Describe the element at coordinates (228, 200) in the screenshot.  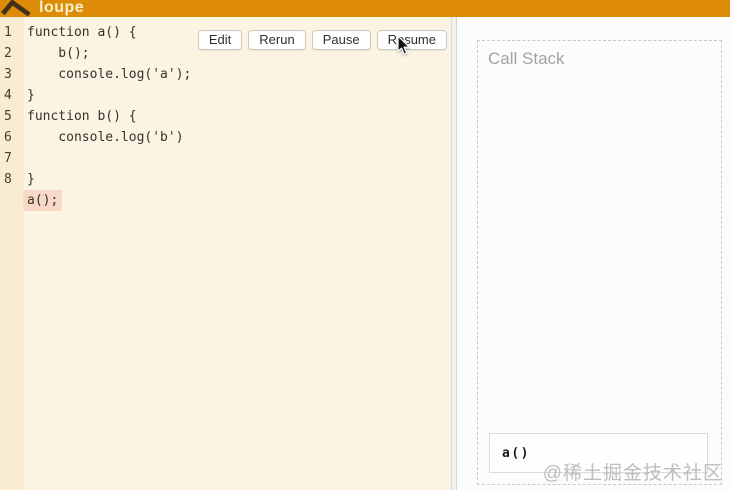
I see `code-line: a();` at that location.